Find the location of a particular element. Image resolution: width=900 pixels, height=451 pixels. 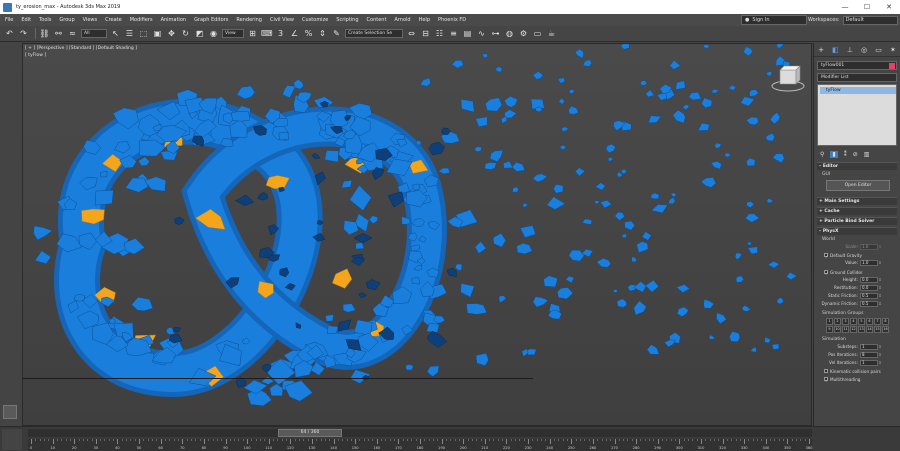

pos-iterations-input: 8 is located at coordinates (869, 354).